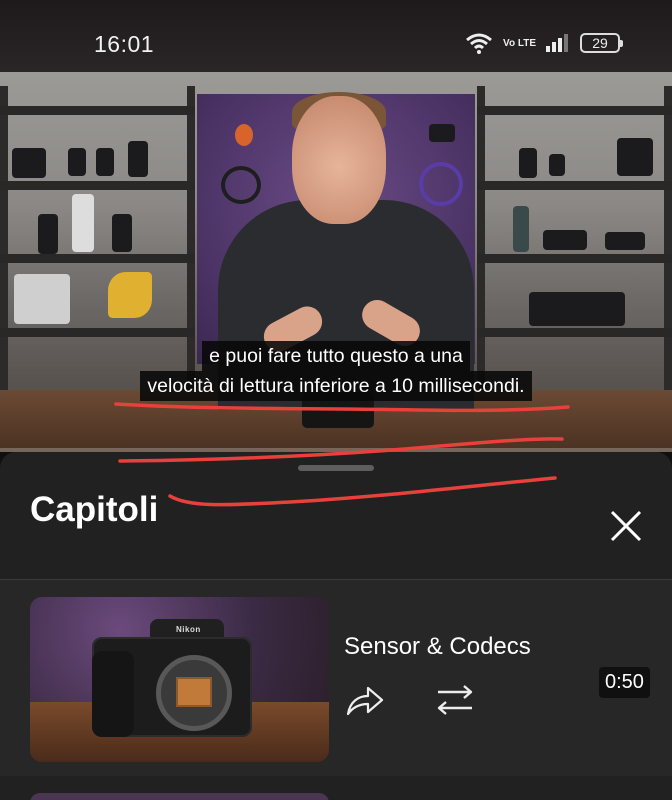  I want to click on wifi-icon, so click(479, 43).